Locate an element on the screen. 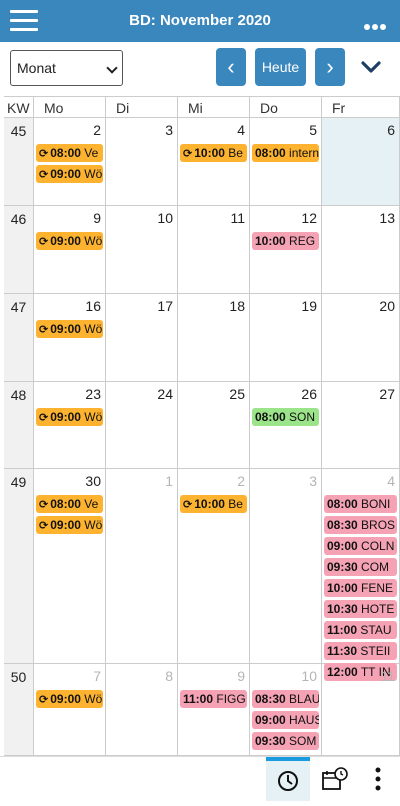  calendar-event: 11:30 STEII is located at coordinates (360, 651).